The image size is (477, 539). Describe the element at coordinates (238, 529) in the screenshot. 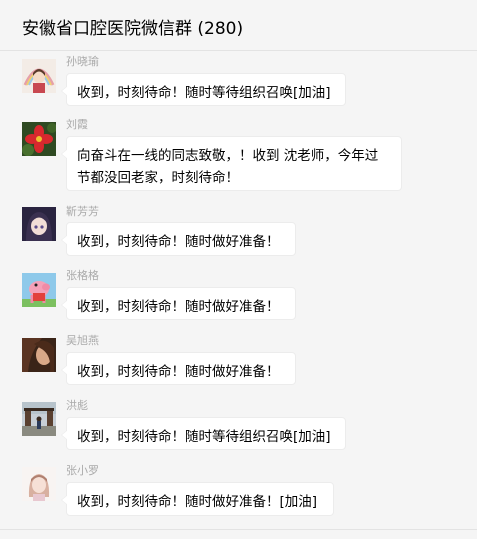

I see `divider` at that location.